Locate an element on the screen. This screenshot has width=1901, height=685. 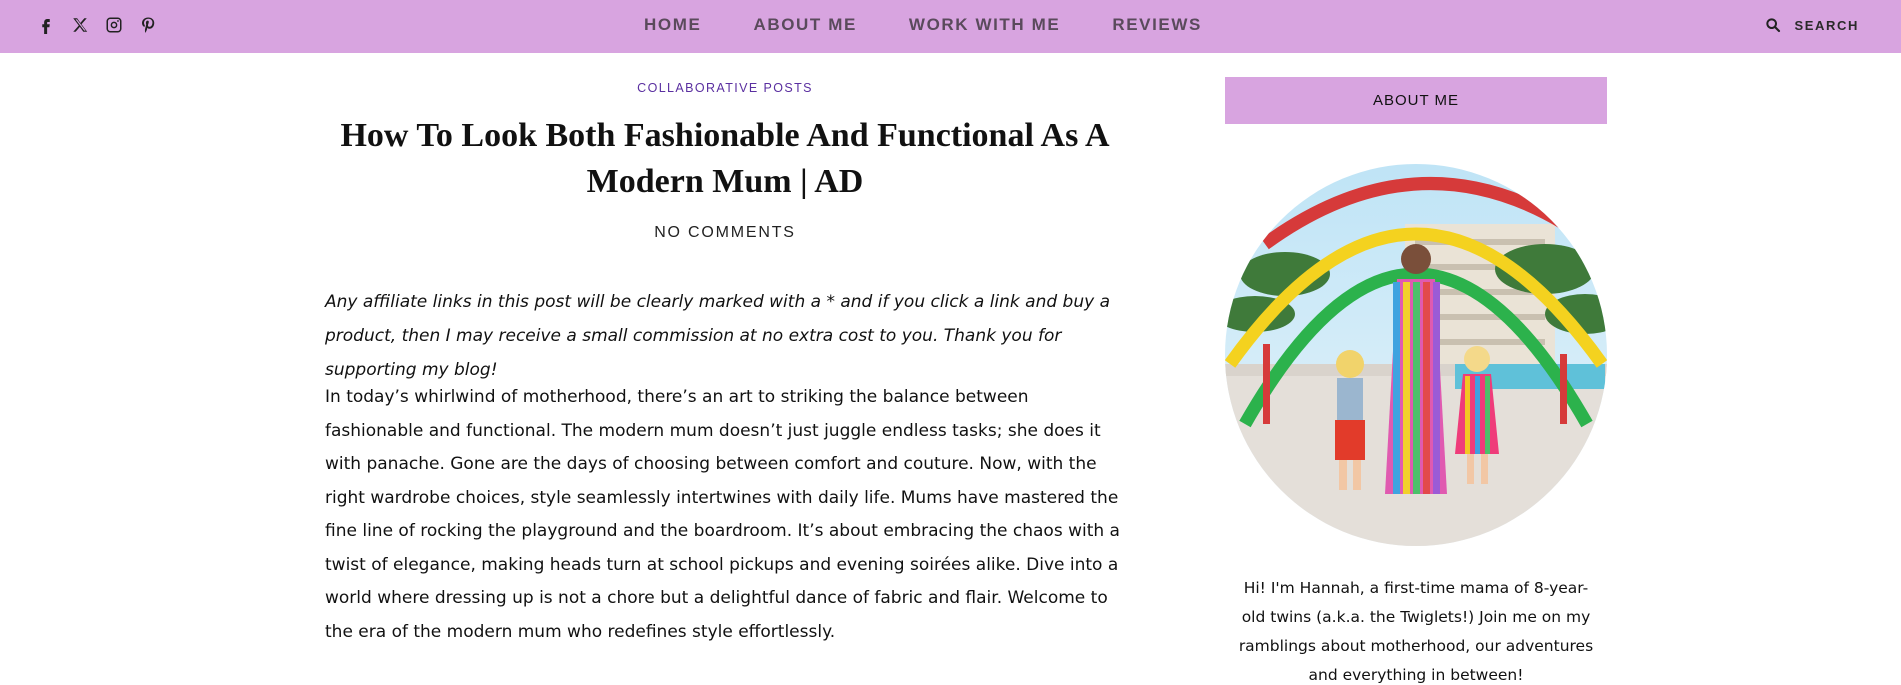
author-photo is located at coordinates (1416, 355).